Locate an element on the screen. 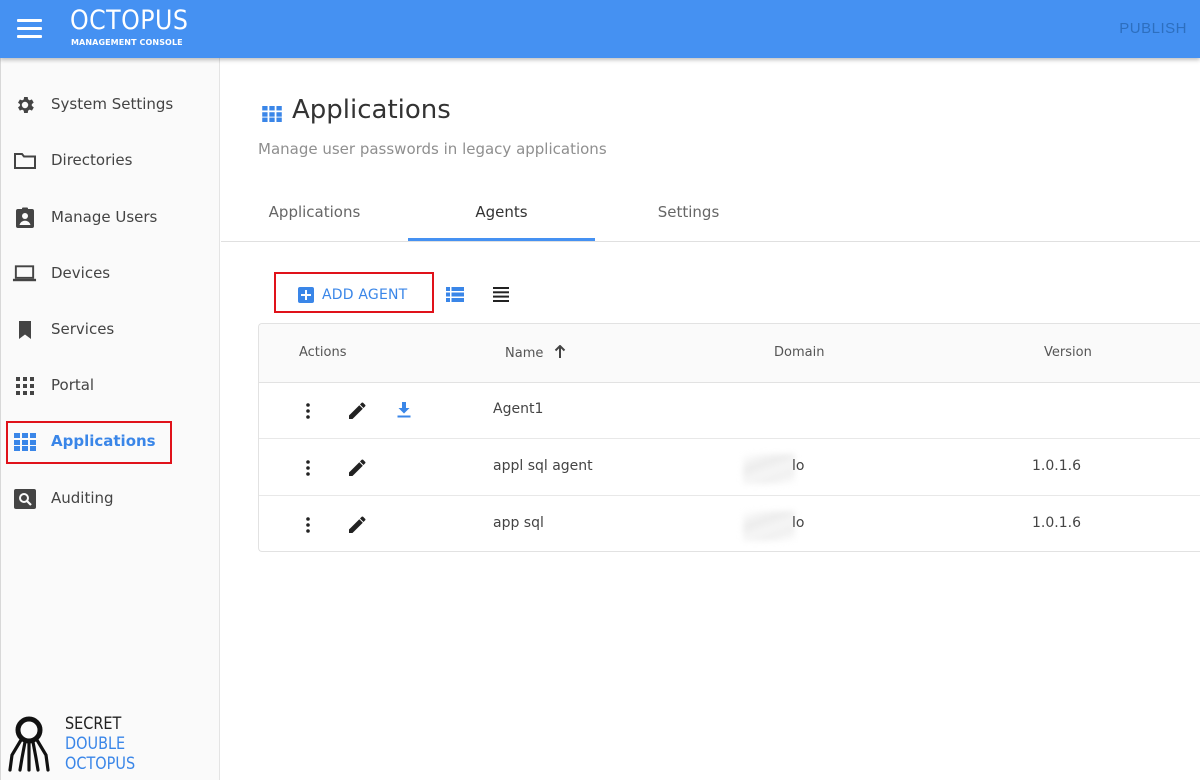 The height and width of the screenshot is (780, 1200). sidebar-item-services: Services is located at coordinates (110, 330).